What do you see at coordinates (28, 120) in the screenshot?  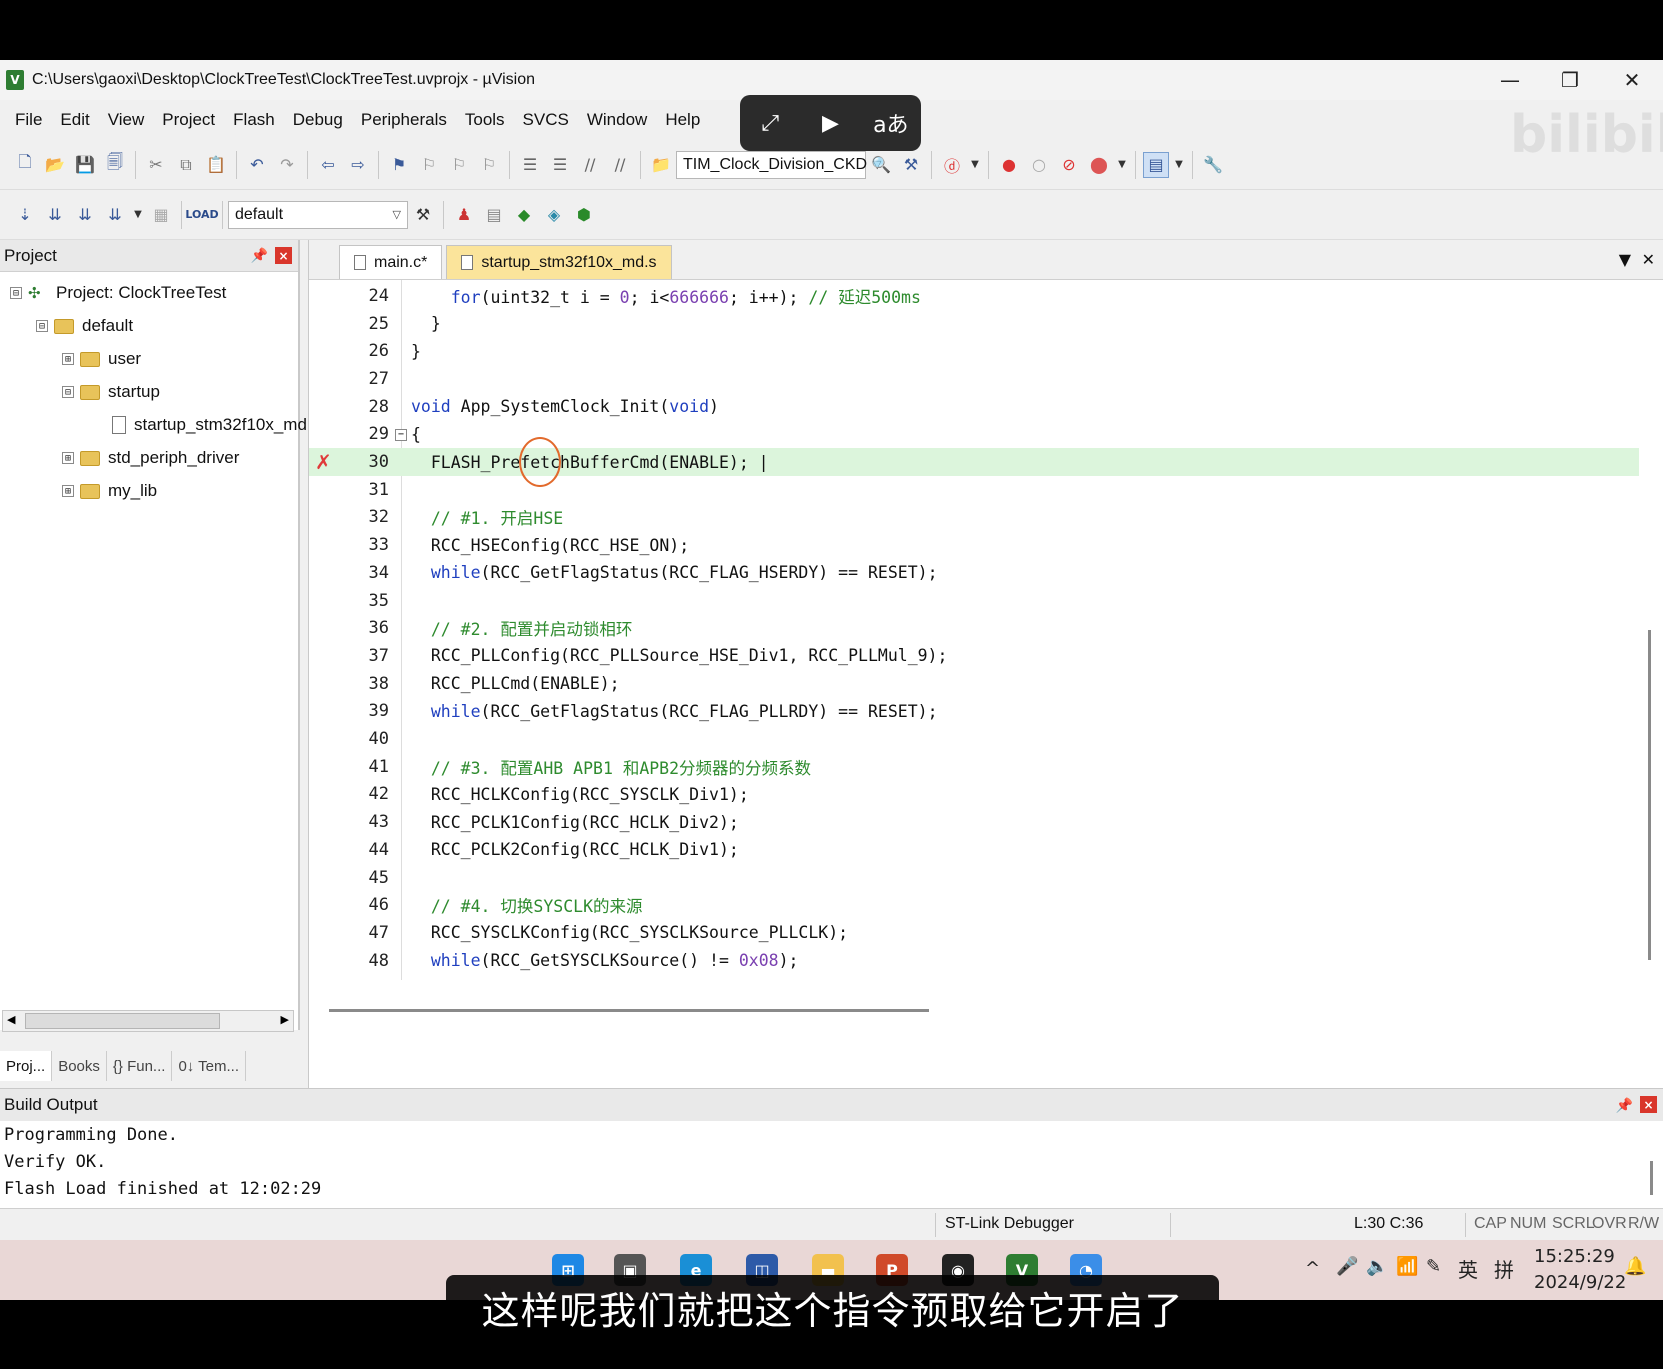 I see `menu-file: File` at bounding box center [28, 120].